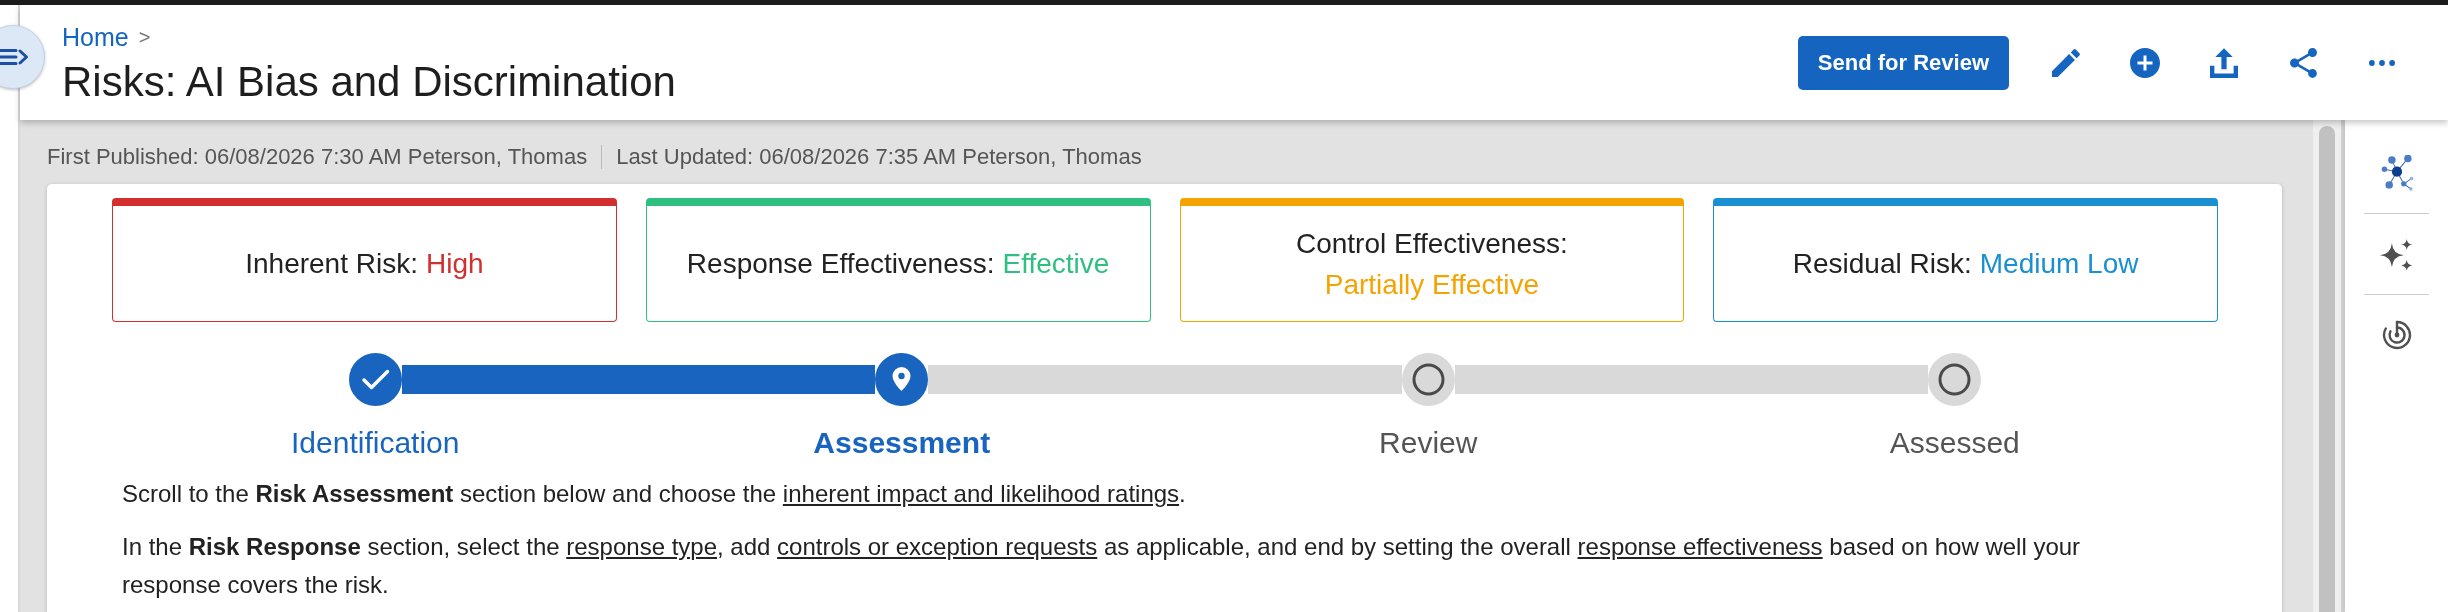  I want to click on instruction-text: In the Risk Response section, select the response type, add controls or exception requests as applicable, and end by setting the overall response effectiveness based on how well your response covers the risk., so click(1101, 566).